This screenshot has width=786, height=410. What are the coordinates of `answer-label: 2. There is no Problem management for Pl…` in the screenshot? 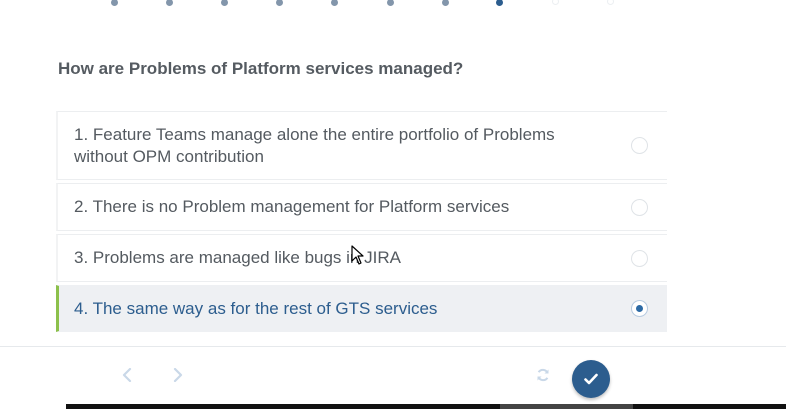 It's located at (292, 206).